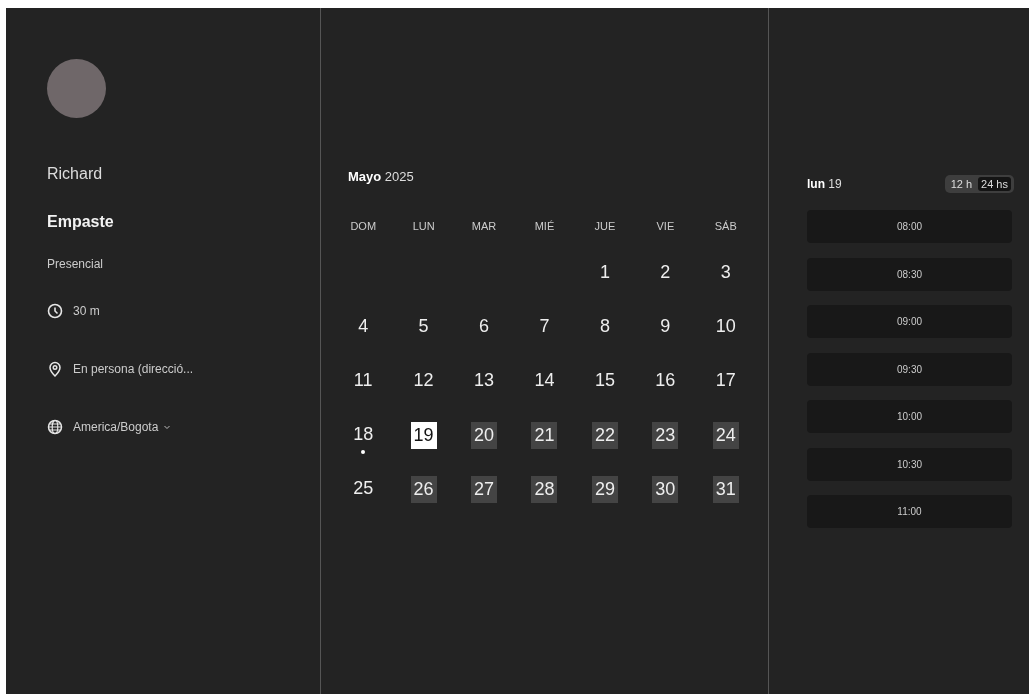 The height and width of the screenshot is (694, 1029). What do you see at coordinates (55, 427) in the screenshot?
I see `globe-icon` at bounding box center [55, 427].